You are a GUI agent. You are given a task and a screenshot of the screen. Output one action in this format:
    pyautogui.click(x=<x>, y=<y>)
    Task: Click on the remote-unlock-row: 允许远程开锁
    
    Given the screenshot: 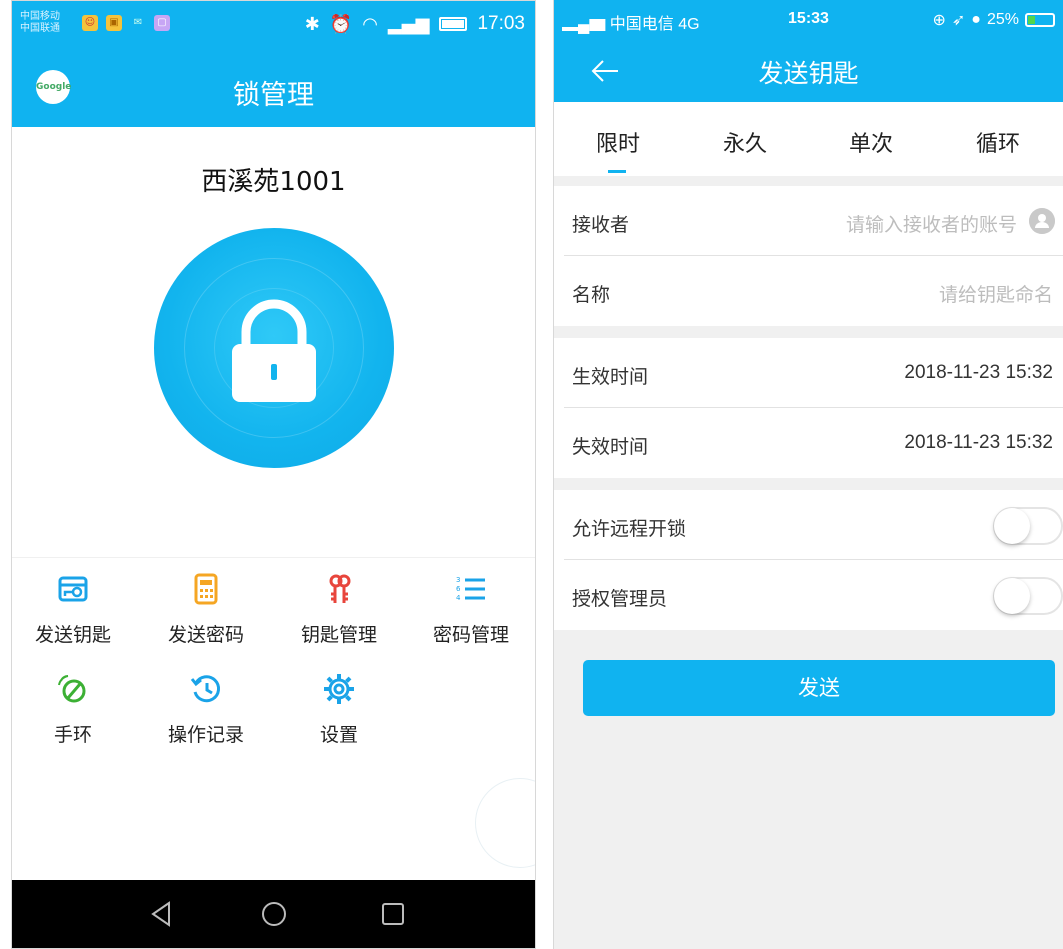 What is the action you would take?
    pyautogui.click(x=813, y=525)
    